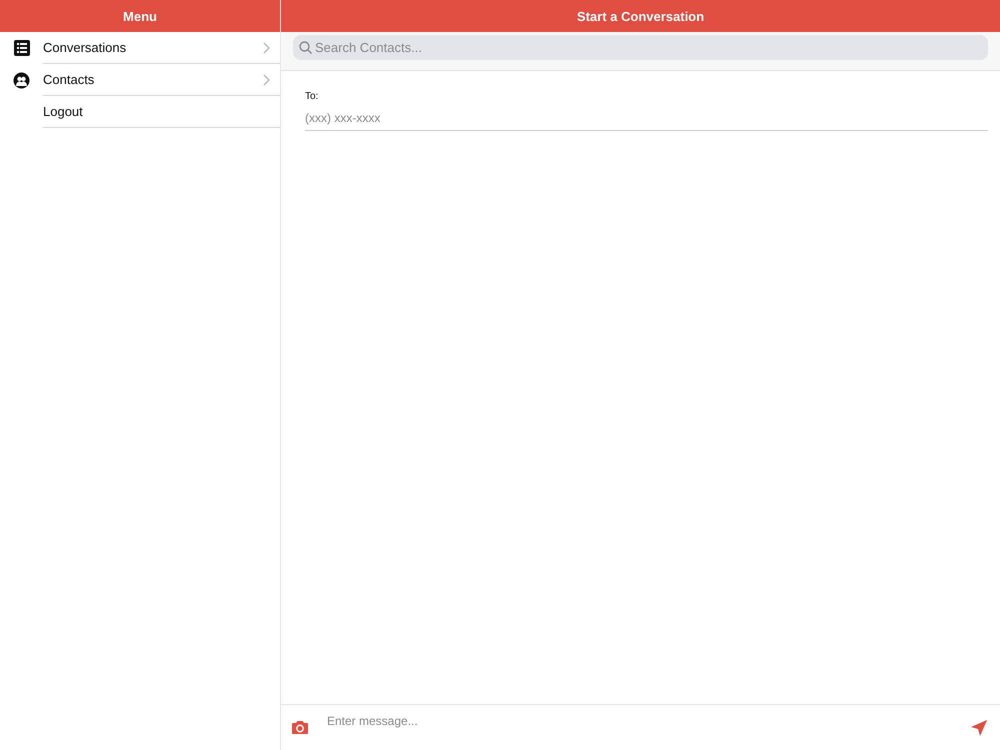  Describe the element at coordinates (140, 48) in the screenshot. I see `menu-item: Conversations` at that location.